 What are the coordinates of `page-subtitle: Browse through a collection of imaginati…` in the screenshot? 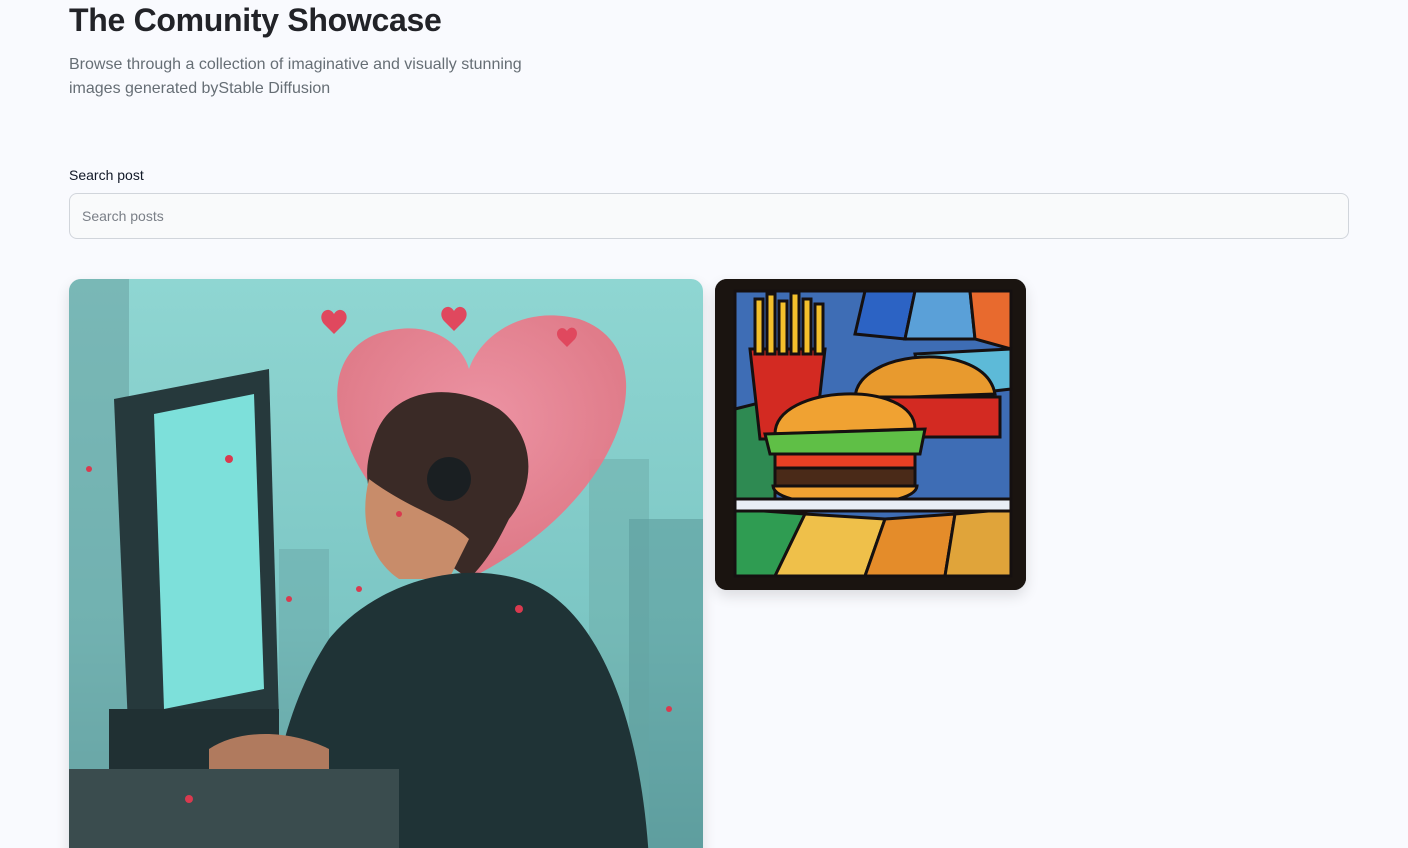 It's located at (295, 76).